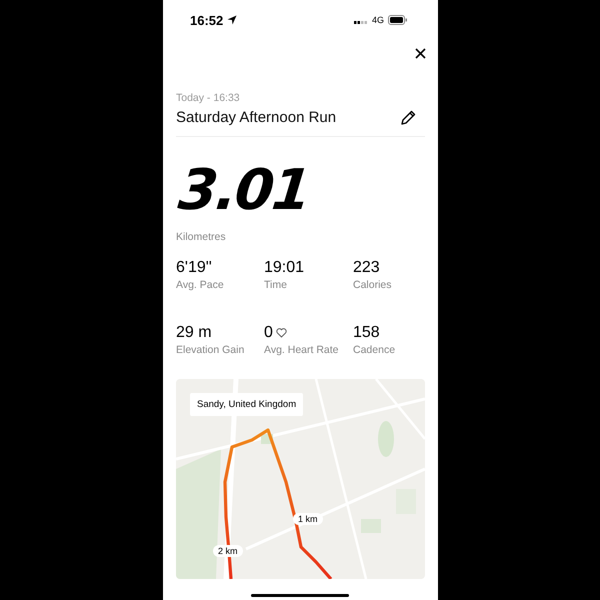 The width and height of the screenshot is (600, 600). What do you see at coordinates (276, 285) in the screenshot?
I see `stat-label: Time` at bounding box center [276, 285].